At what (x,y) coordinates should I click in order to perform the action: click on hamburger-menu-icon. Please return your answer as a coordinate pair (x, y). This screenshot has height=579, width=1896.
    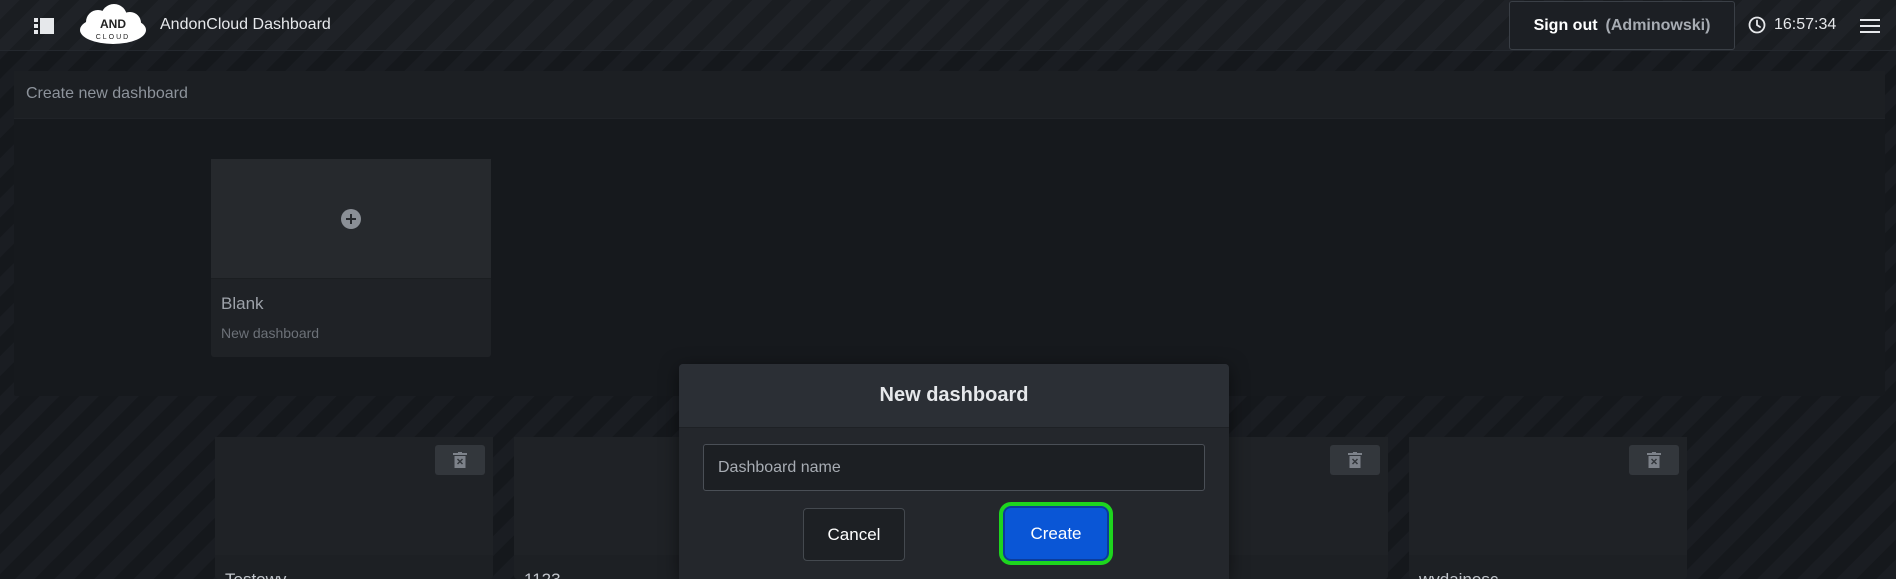
    Looking at the image, I should click on (1870, 26).